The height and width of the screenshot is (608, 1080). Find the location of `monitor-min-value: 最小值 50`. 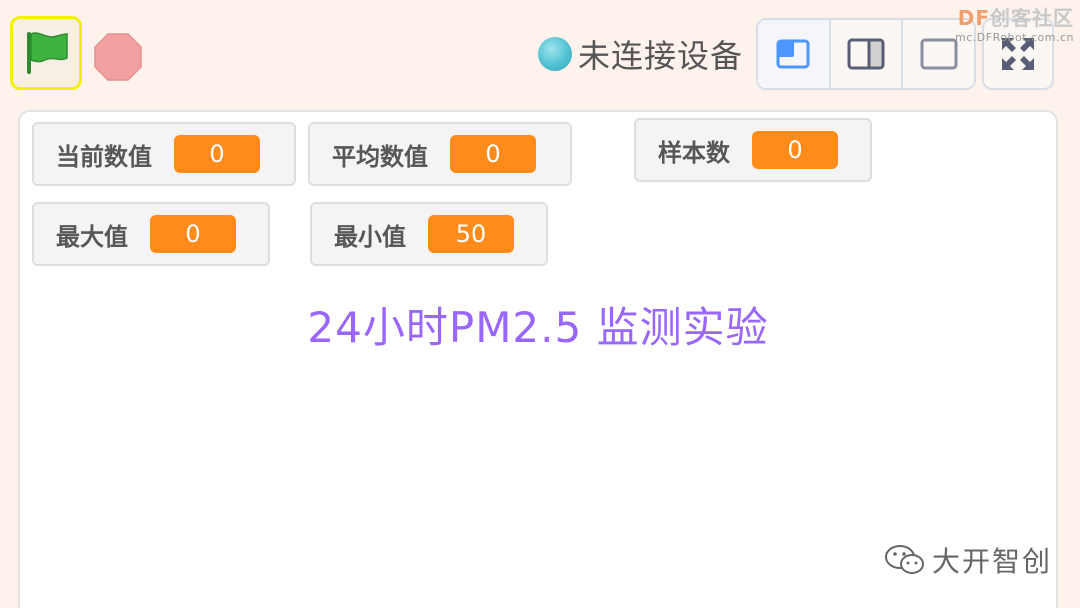

monitor-min-value: 最小值 50 is located at coordinates (429, 234).